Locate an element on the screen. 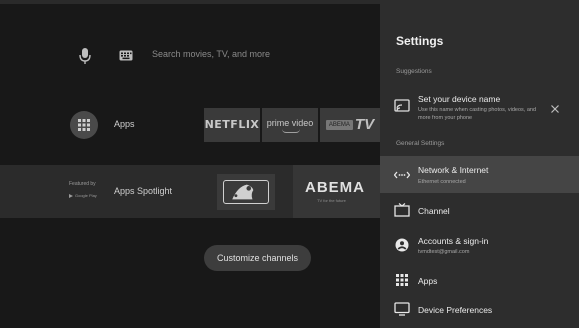 Image resolution: width=579 pixels, height=328 pixels. abema-tagline: TV for the future is located at coordinates (331, 200).